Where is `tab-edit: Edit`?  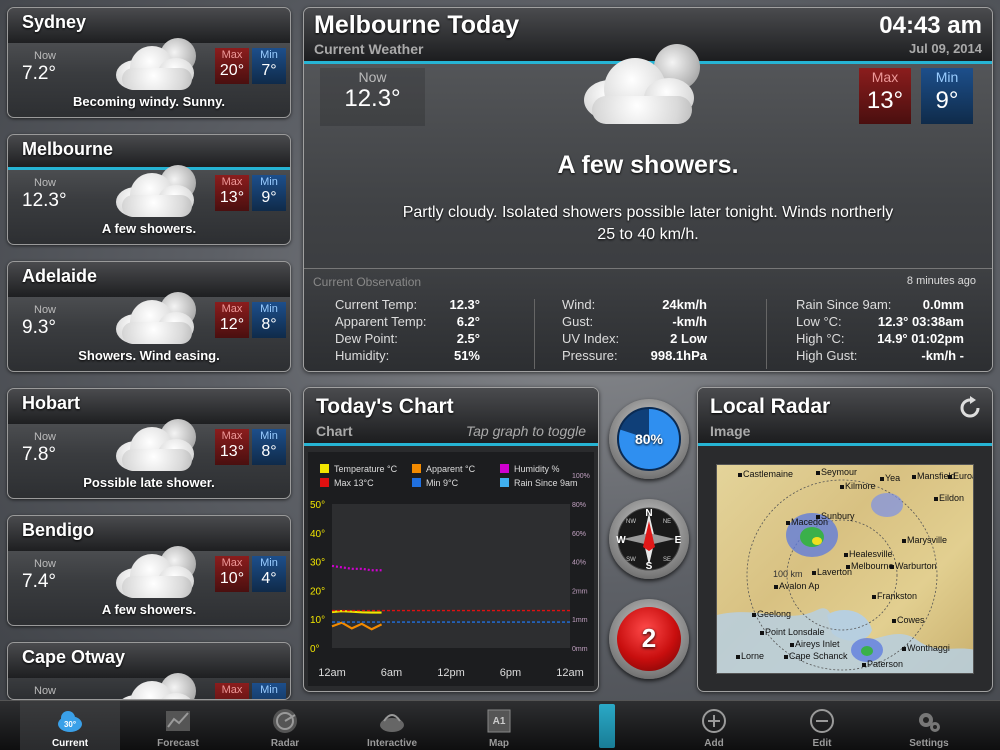
tab-edit: Edit is located at coordinates (822, 725).